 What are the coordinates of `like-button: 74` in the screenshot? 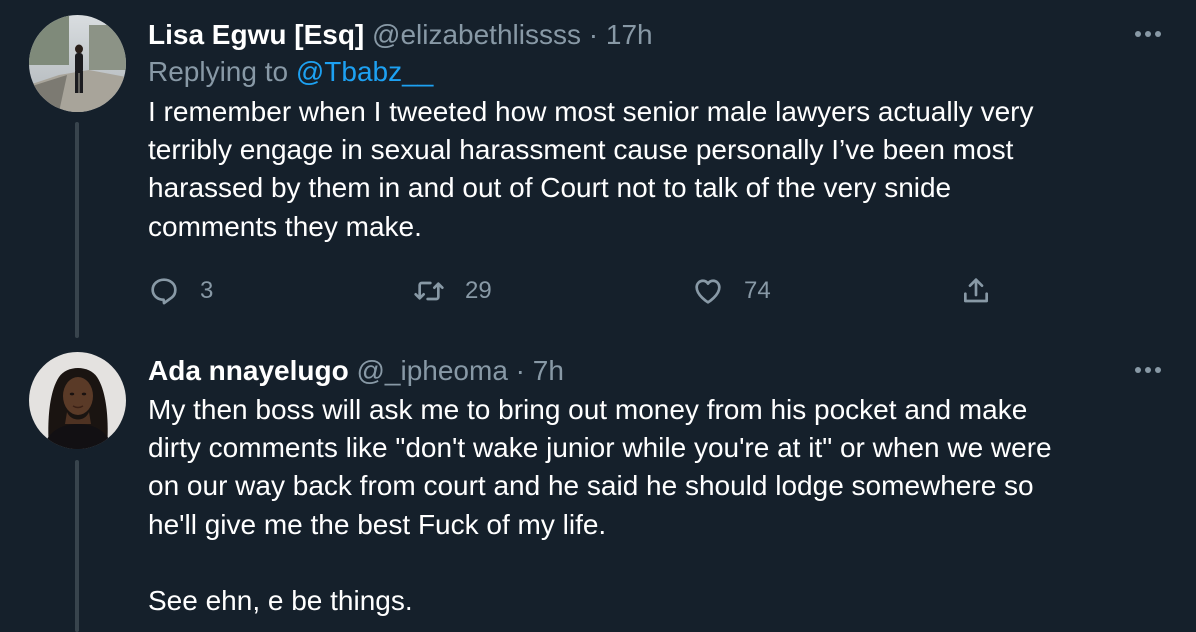 It's located at (731, 291).